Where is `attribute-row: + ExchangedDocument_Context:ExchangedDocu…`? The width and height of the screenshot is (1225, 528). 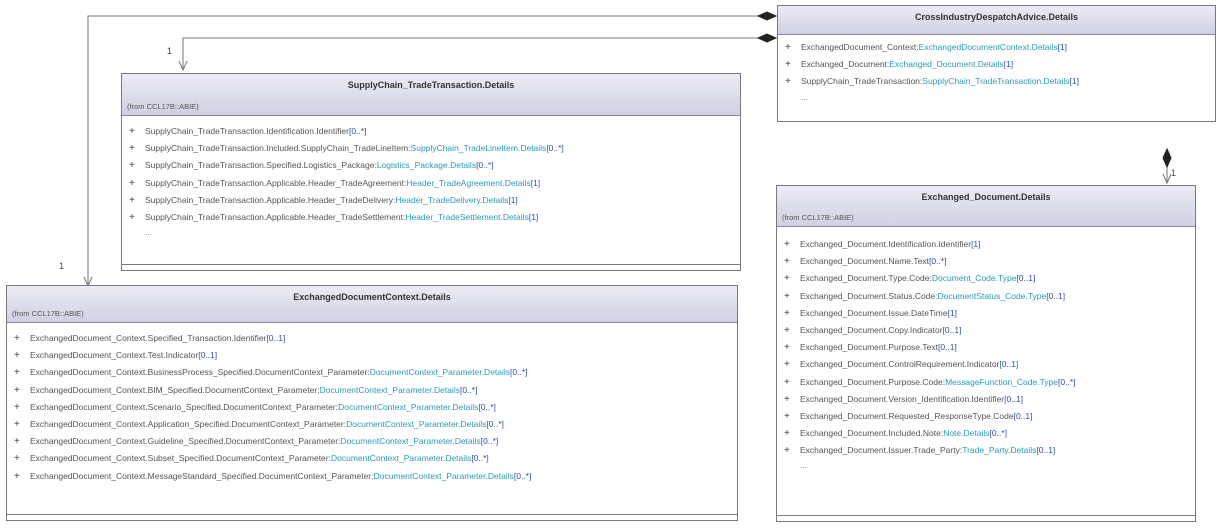
attribute-row: + ExchangedDocument_Context:ExchangedDocu… is located at coordinates (1000, 47).